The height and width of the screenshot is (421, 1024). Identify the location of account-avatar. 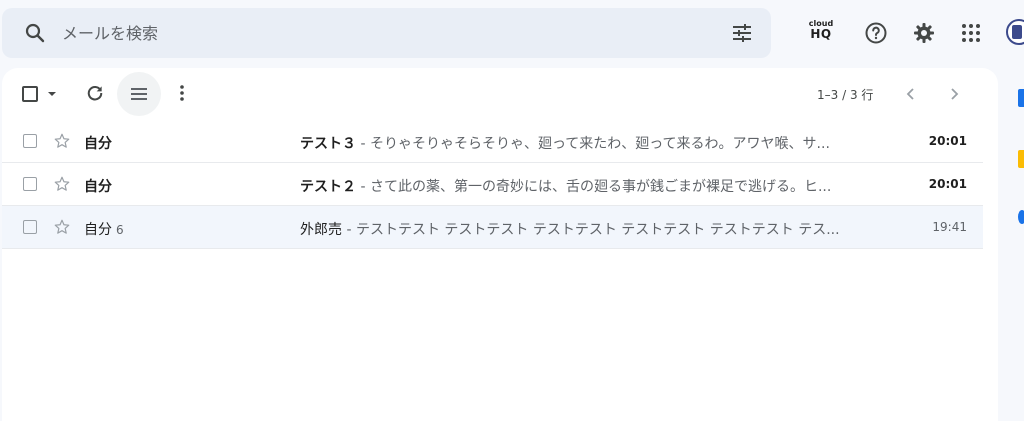
(1015, 32).